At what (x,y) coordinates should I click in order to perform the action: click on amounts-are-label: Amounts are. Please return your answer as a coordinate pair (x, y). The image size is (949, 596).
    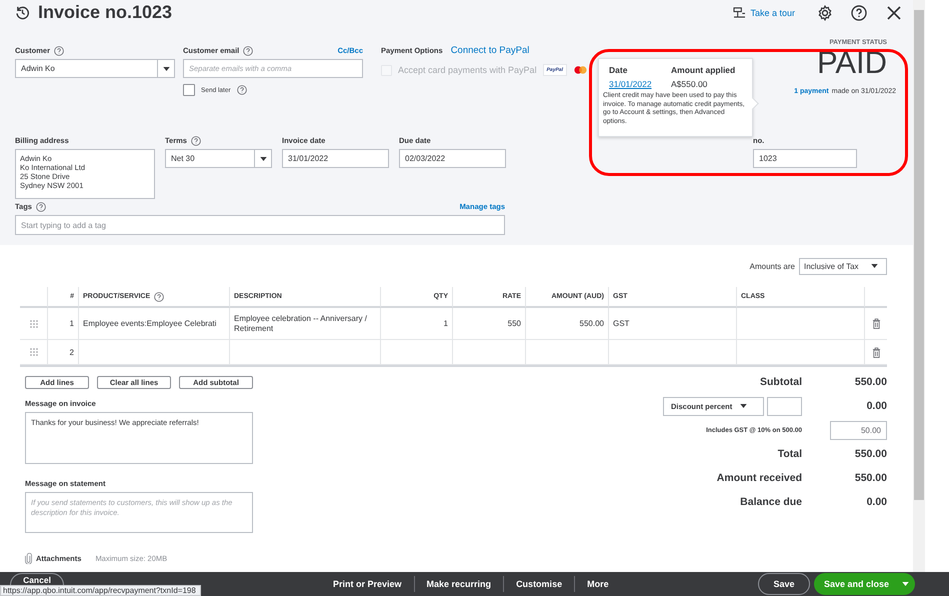
    Looking at the image, I should click on (772, 266).